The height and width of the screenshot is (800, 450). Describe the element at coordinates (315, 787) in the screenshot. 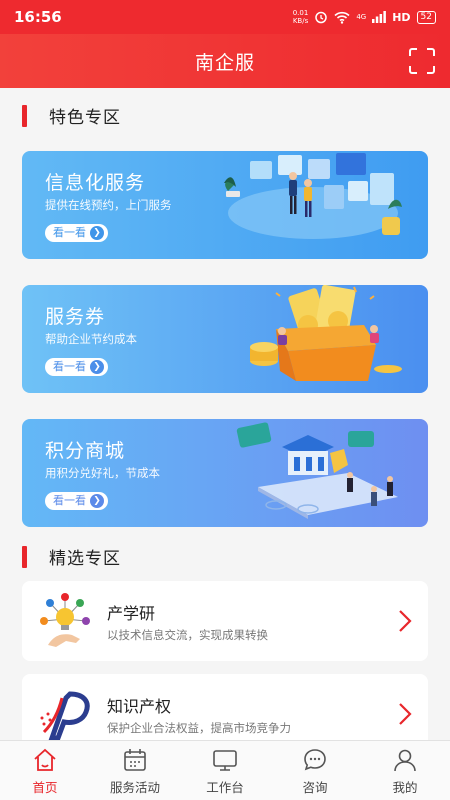

I see `tab-label: 咨询` at that location.